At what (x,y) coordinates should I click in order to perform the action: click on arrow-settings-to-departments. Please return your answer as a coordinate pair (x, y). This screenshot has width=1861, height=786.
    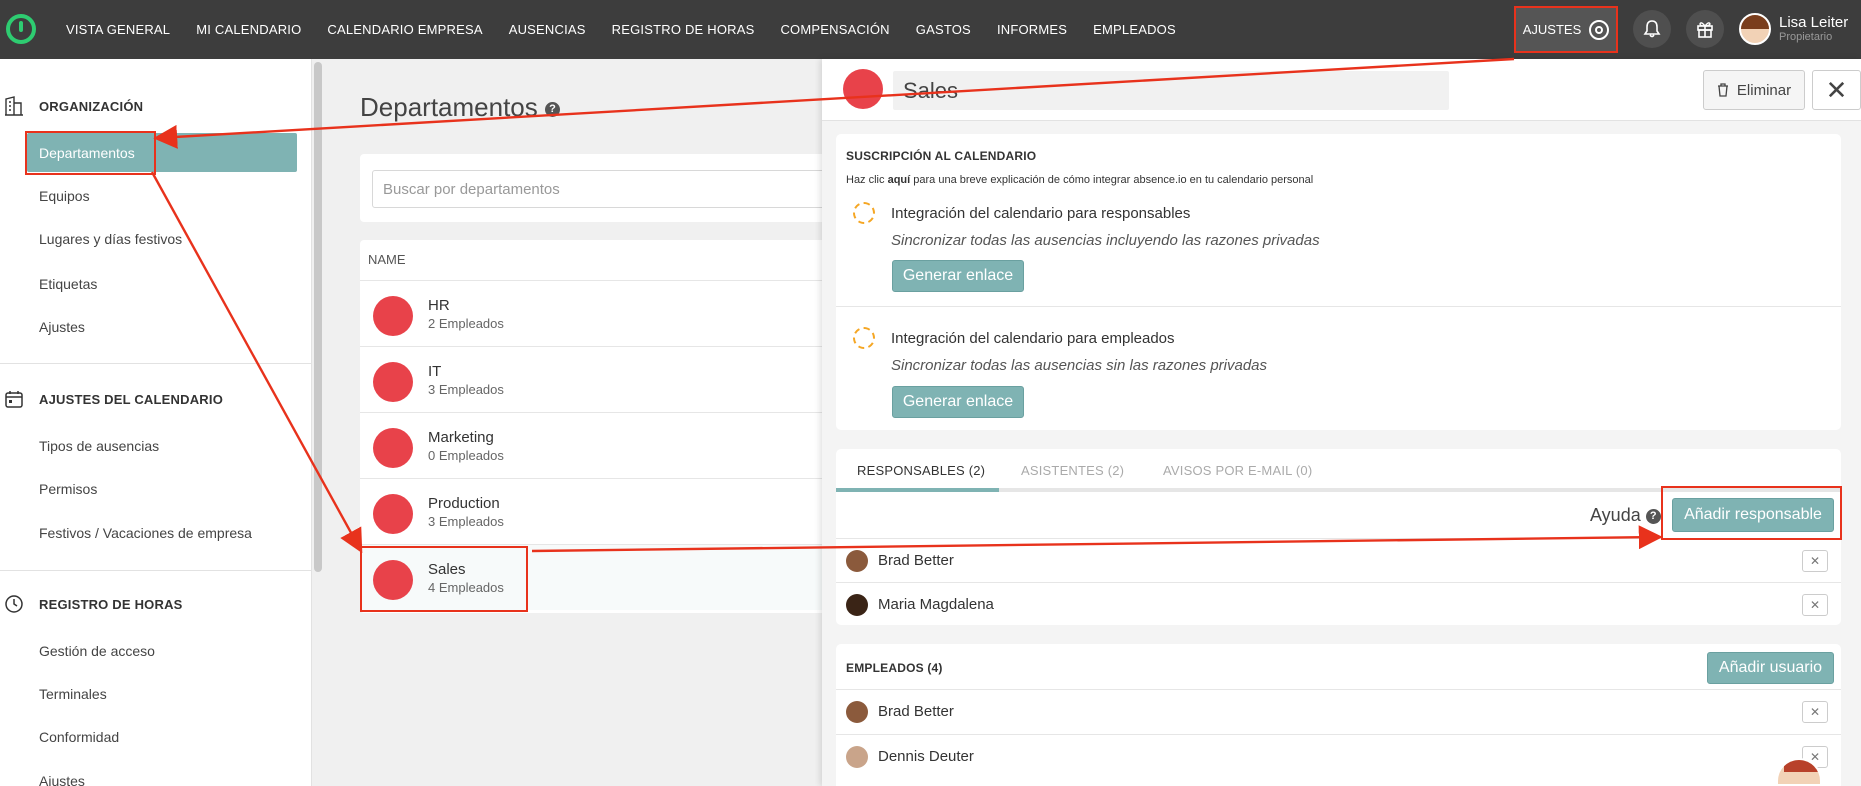
    Looking at the image, I should click on (834, 103).